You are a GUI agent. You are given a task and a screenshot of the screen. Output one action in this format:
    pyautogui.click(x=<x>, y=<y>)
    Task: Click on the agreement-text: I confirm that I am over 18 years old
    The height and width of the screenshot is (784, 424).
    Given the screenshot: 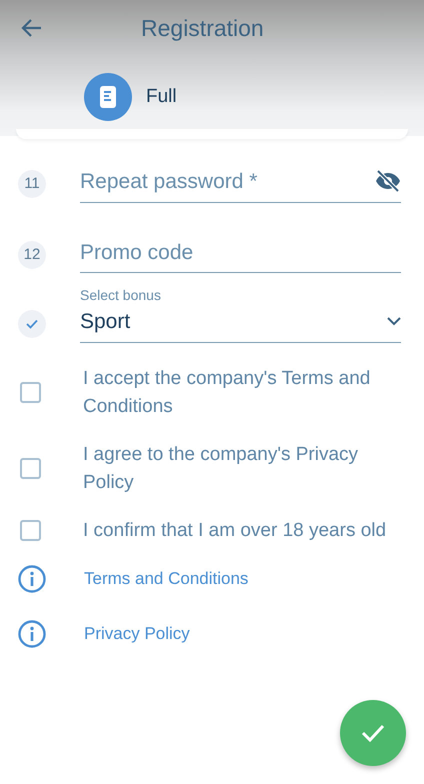 What is the action you would take?
    pyautogui.click(x=235, y=530)
    